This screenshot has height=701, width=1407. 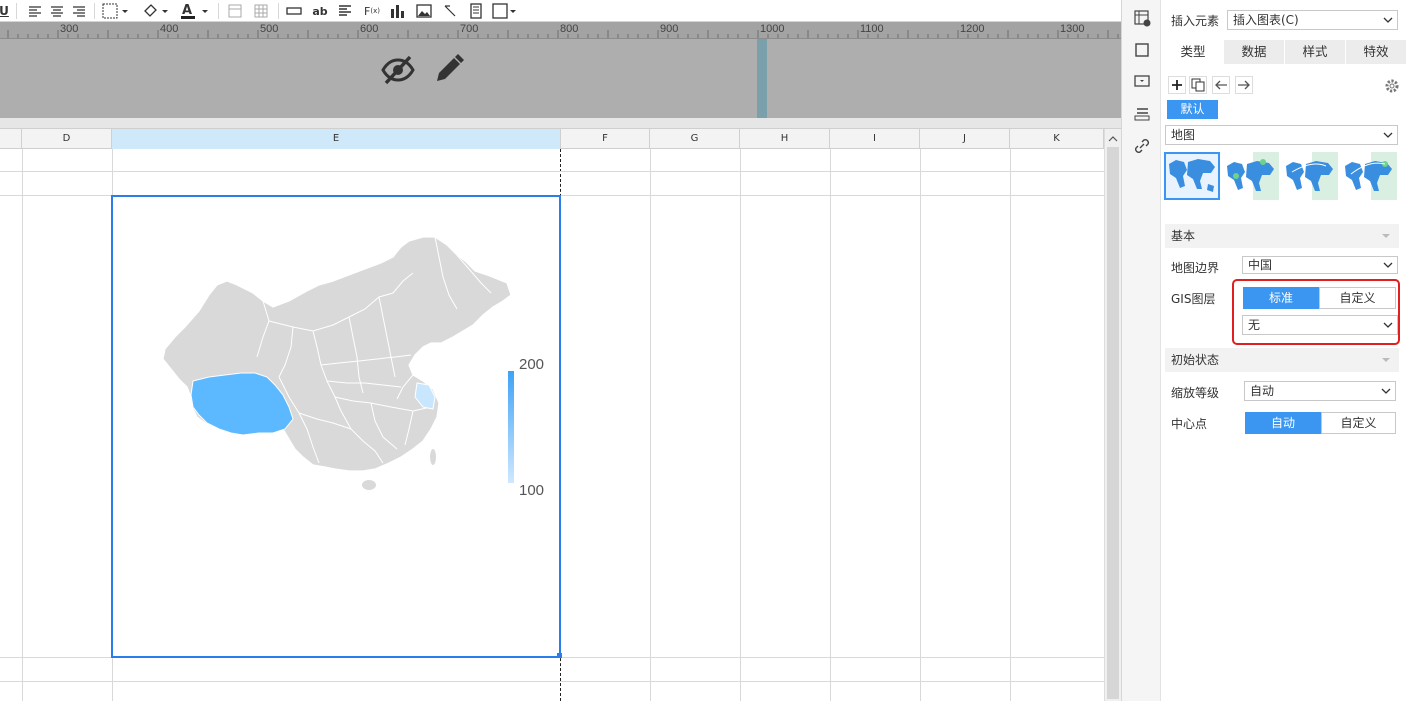 I want to click on merge-cells-icon, so click(x=235, y=11).